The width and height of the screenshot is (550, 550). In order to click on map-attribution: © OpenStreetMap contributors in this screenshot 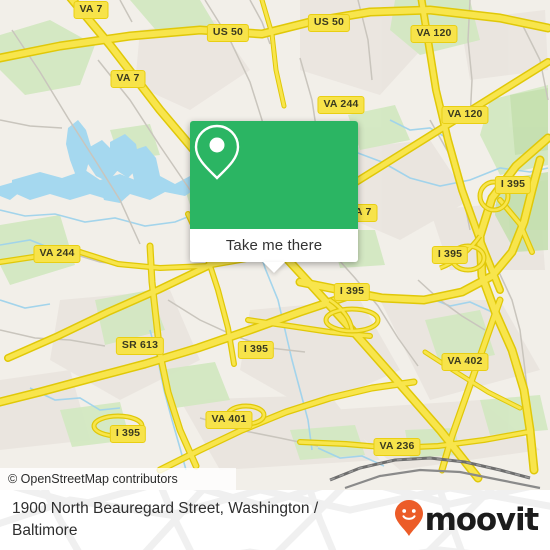, I will do `click(118, 479)`.